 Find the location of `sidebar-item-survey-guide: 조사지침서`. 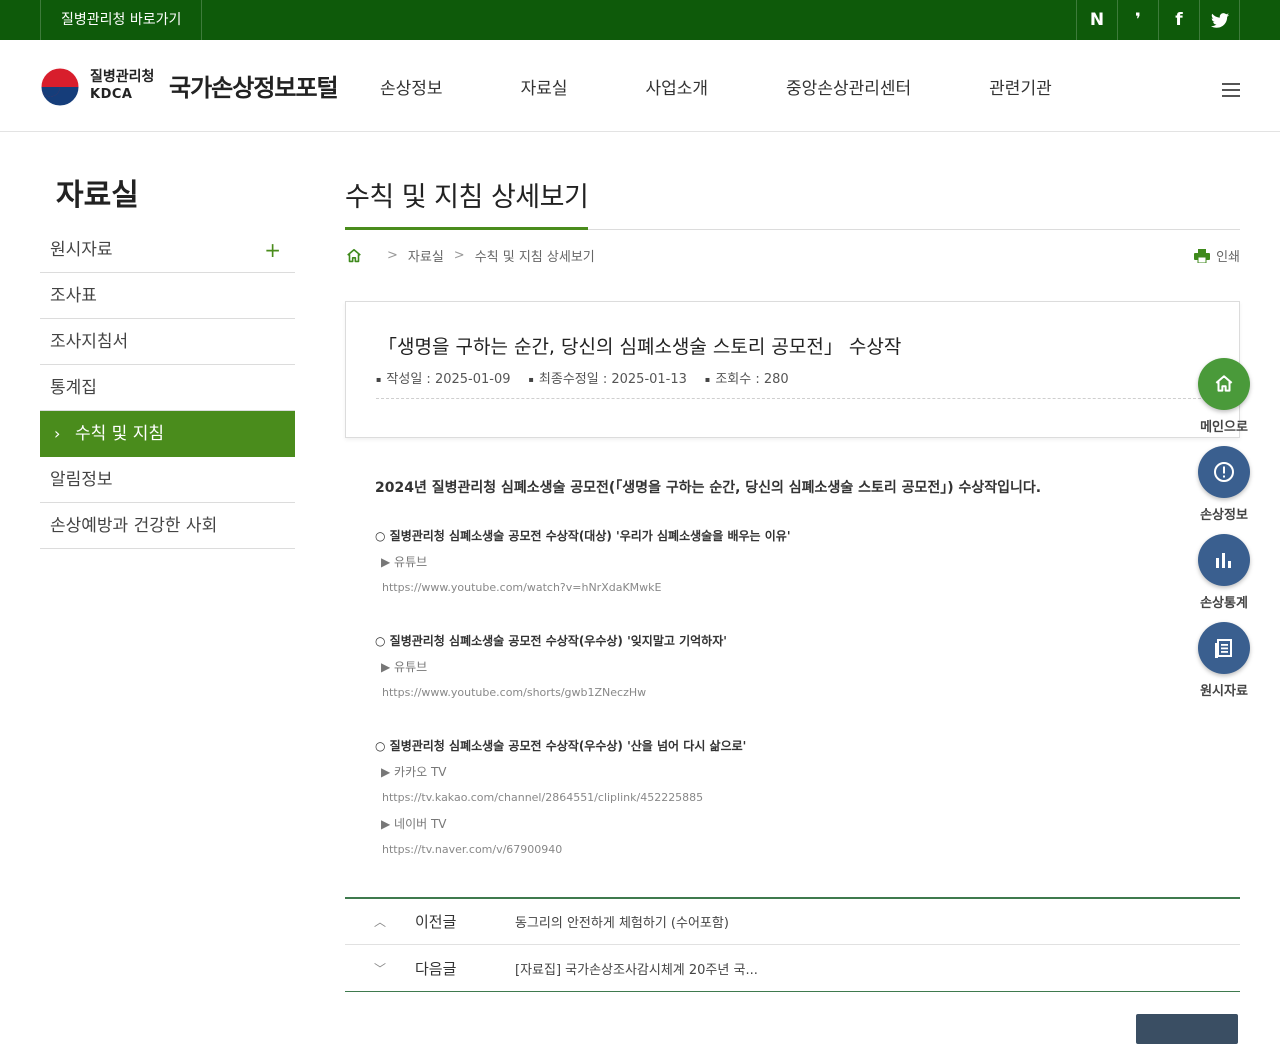

sidebar-item-survey-guide: 조사지침서 is located at coordinates (167, 342).